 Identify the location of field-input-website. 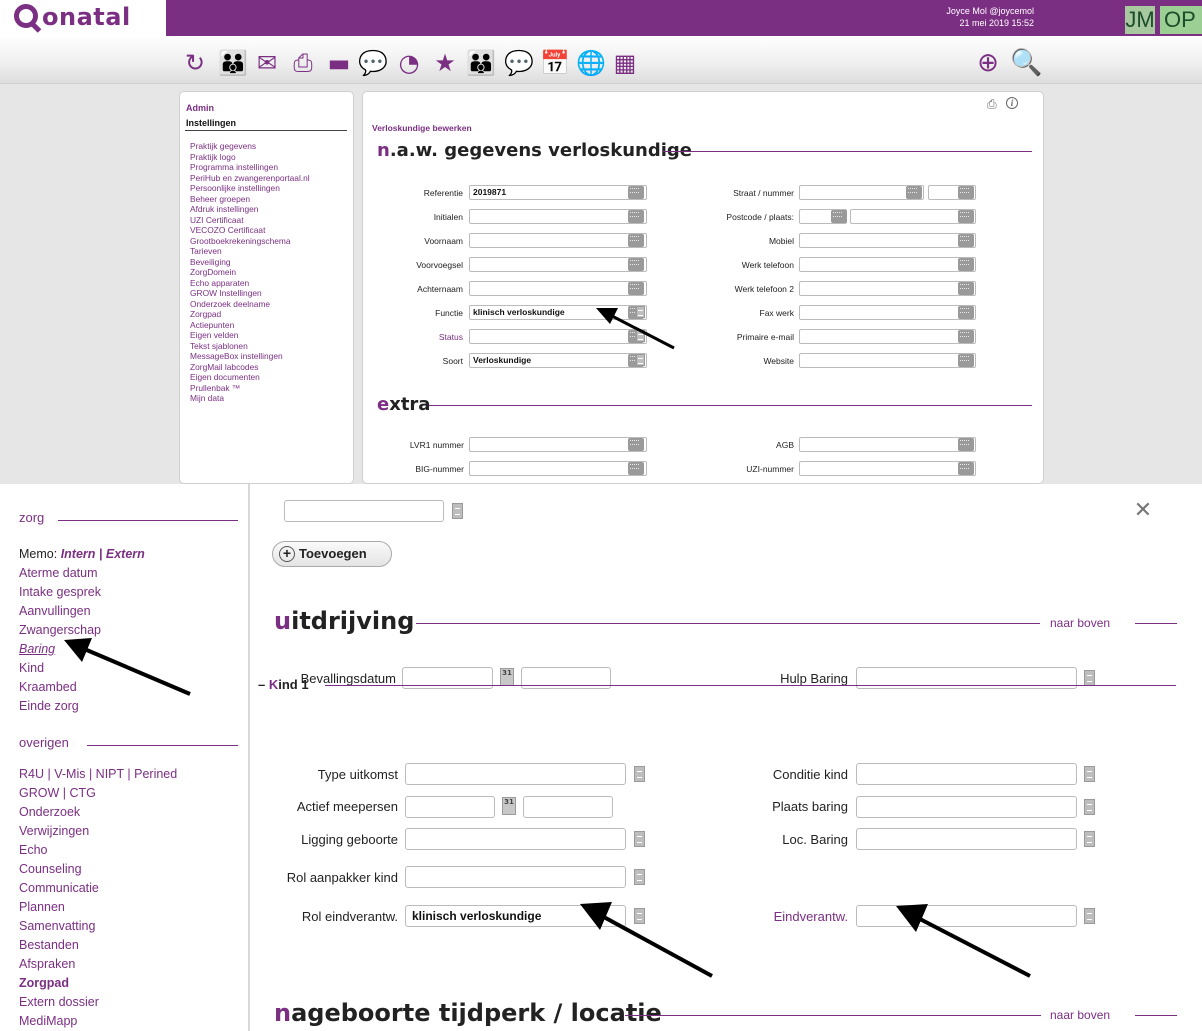
(887, 360).